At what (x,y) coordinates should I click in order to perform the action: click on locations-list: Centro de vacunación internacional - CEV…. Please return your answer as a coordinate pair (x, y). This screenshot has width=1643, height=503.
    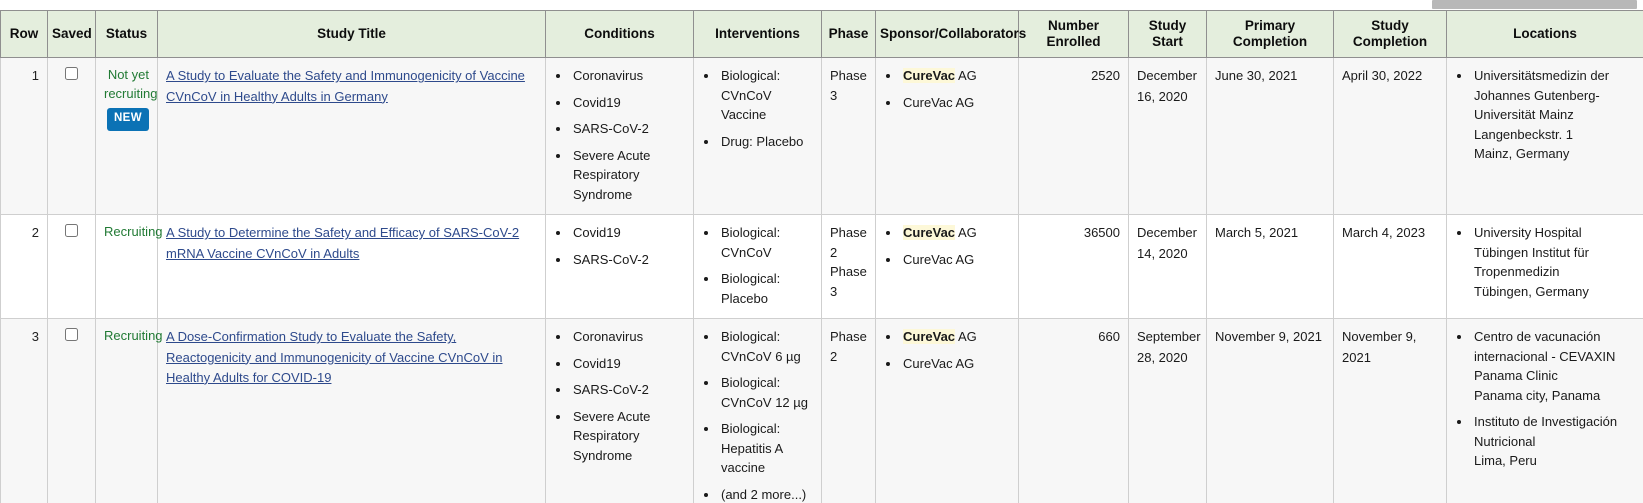
    Looking at the image, I should click on (1545, 399).